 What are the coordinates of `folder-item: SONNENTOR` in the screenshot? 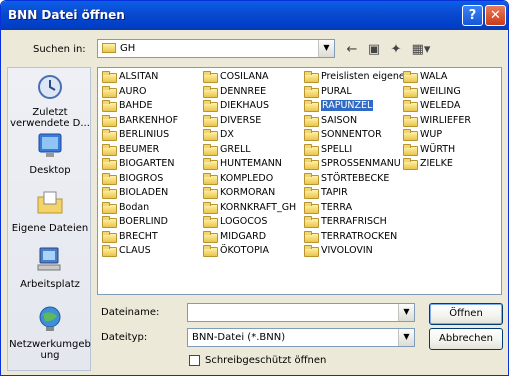 It's located at (353, 135).